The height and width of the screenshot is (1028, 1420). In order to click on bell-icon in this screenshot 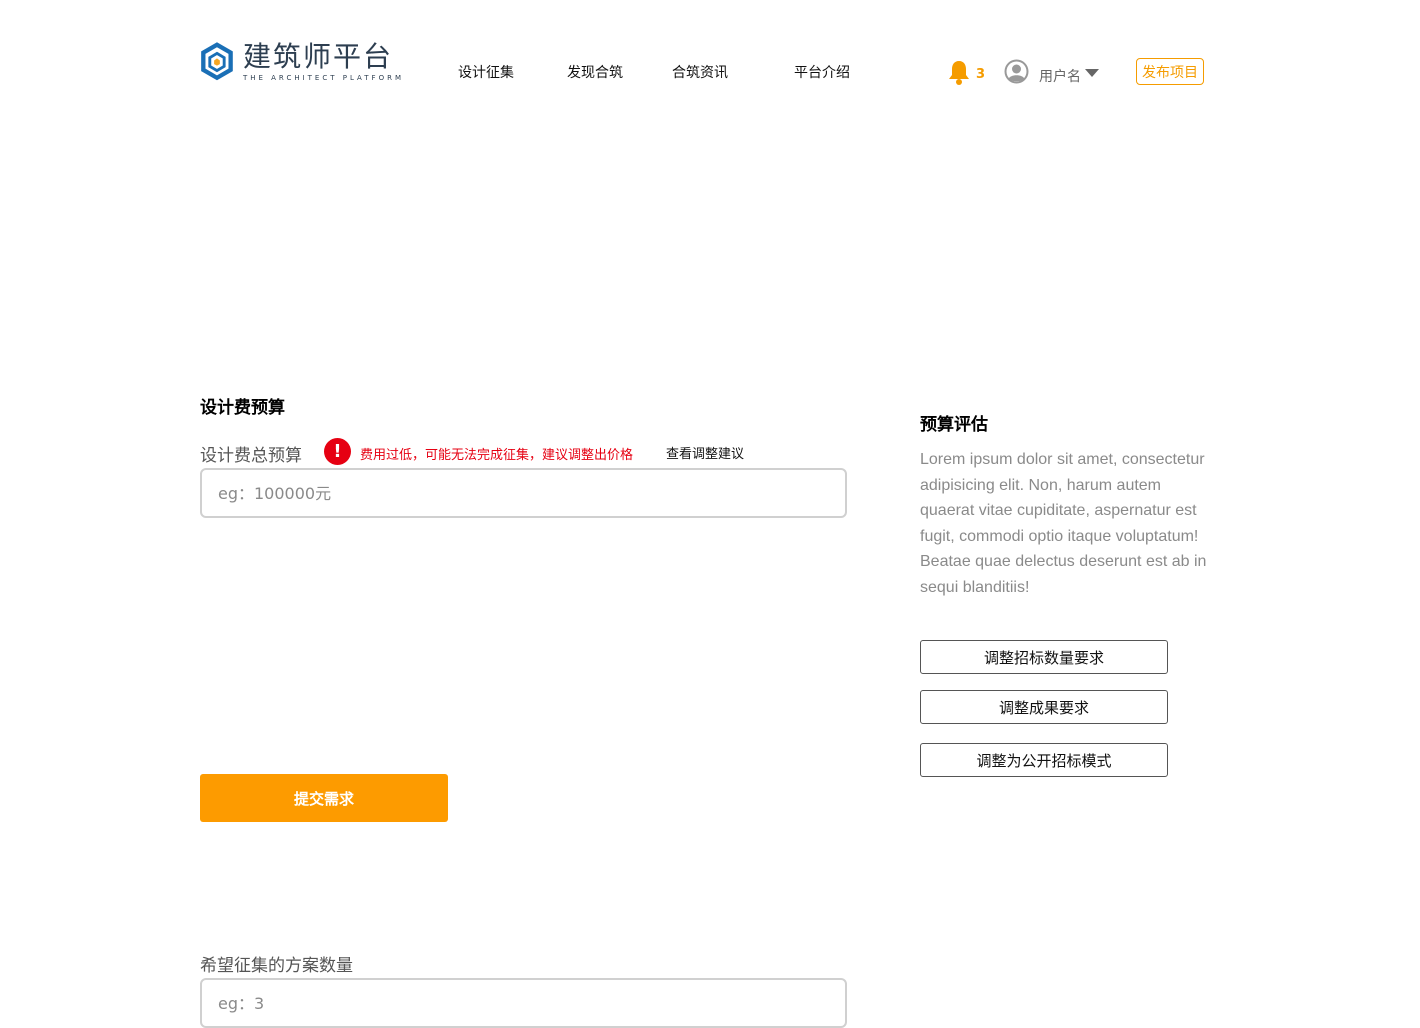, I will do `click(959, 72)`.